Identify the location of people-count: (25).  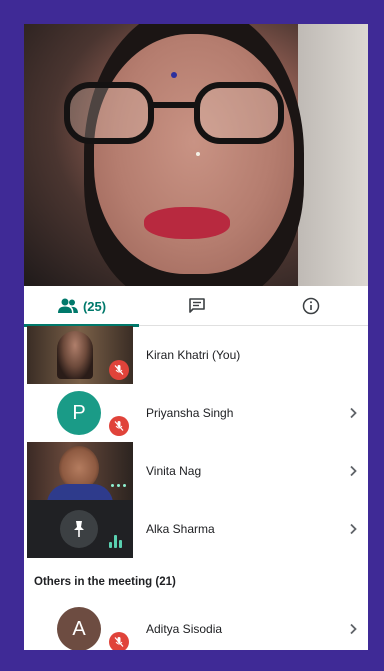
(94, 306).